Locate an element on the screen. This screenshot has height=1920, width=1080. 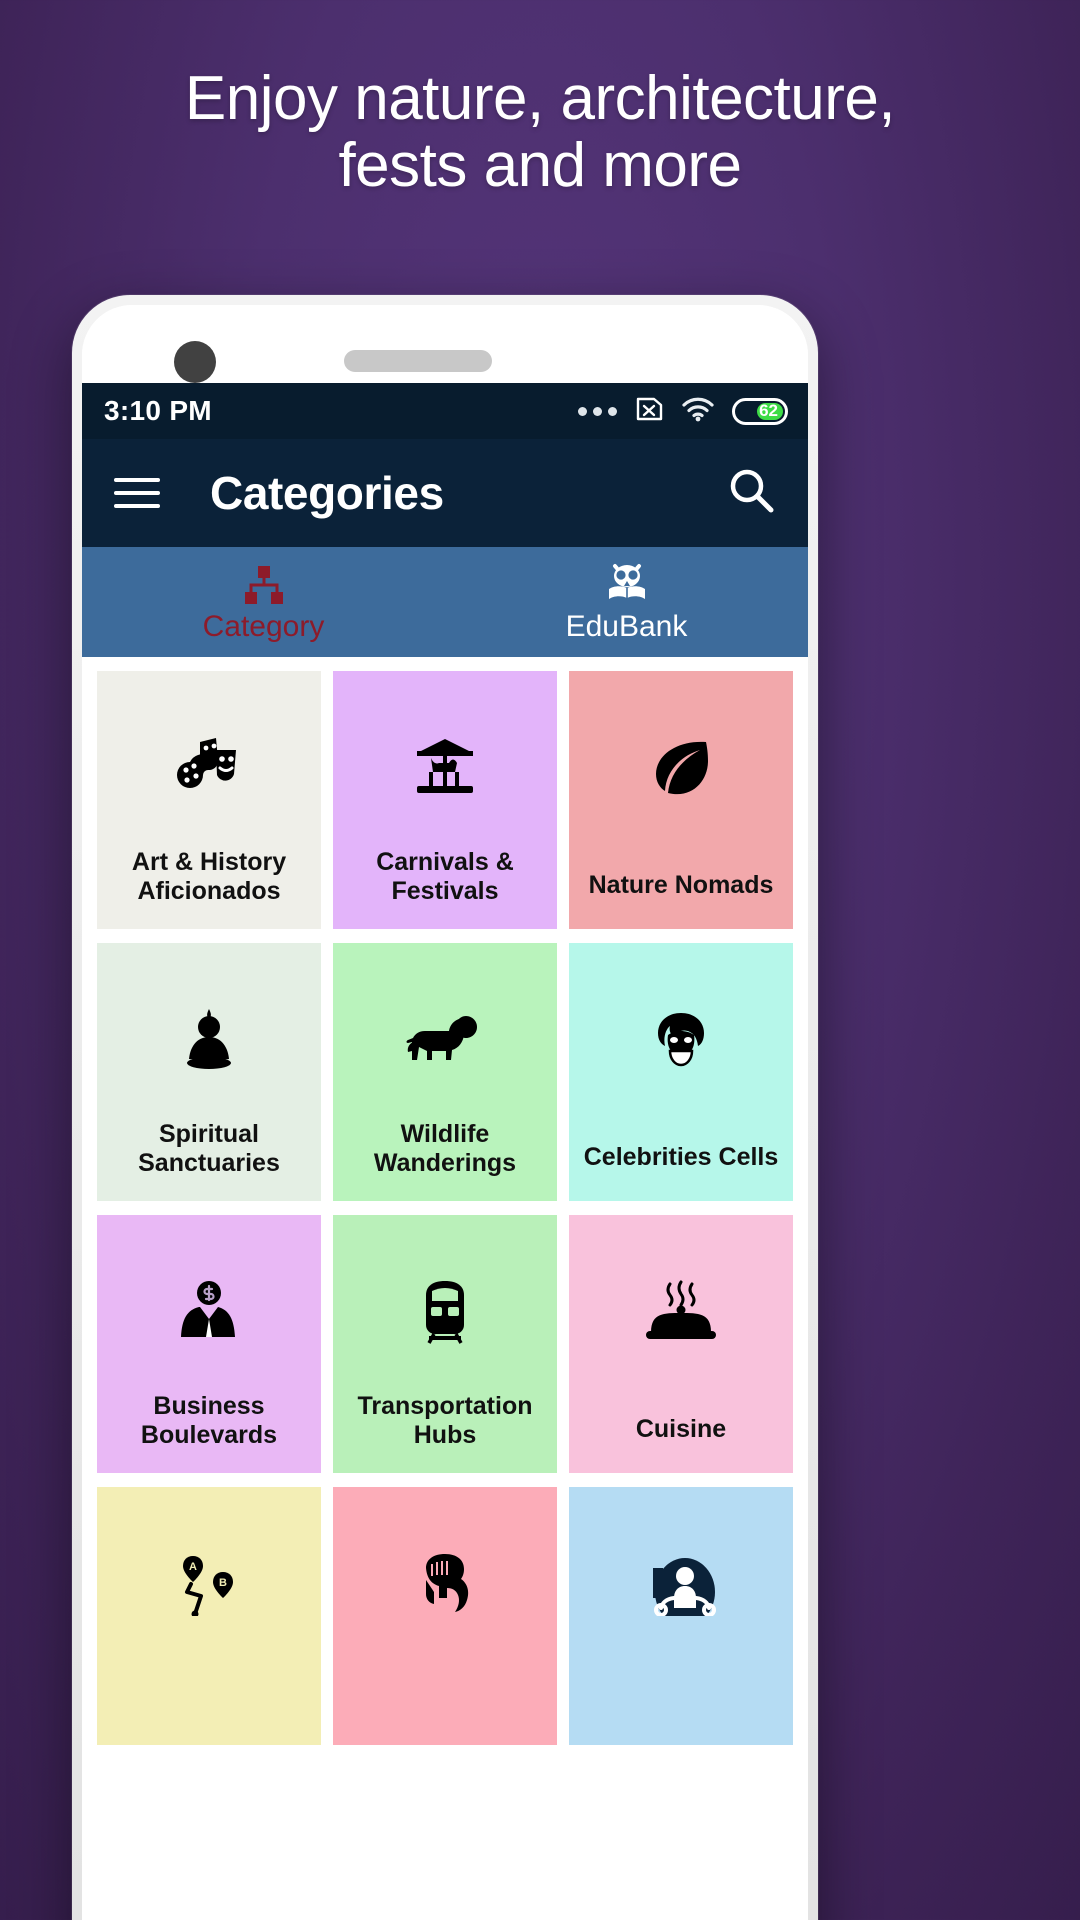
category-label: Wildlife Wanderings is located at coordinates (445, 1148).